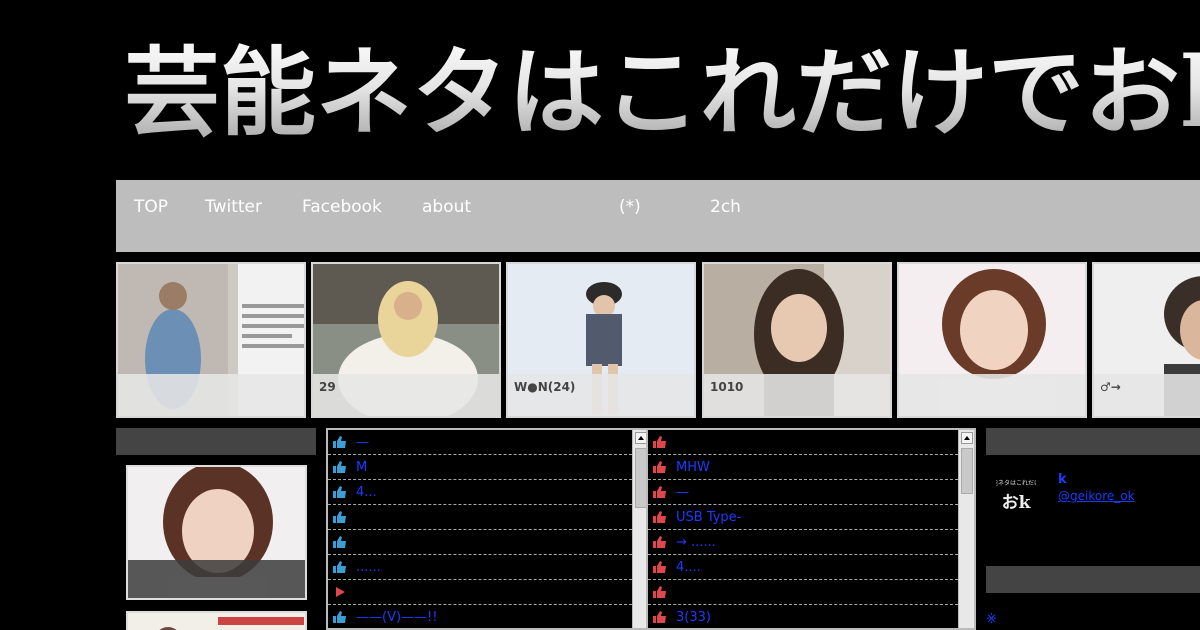 This screenshot has height=630, width=1200. What do you see at coordinates (803, 517) in the screenshot?
I see `feed-item: USB Type-` at bounding box center [803, 517].